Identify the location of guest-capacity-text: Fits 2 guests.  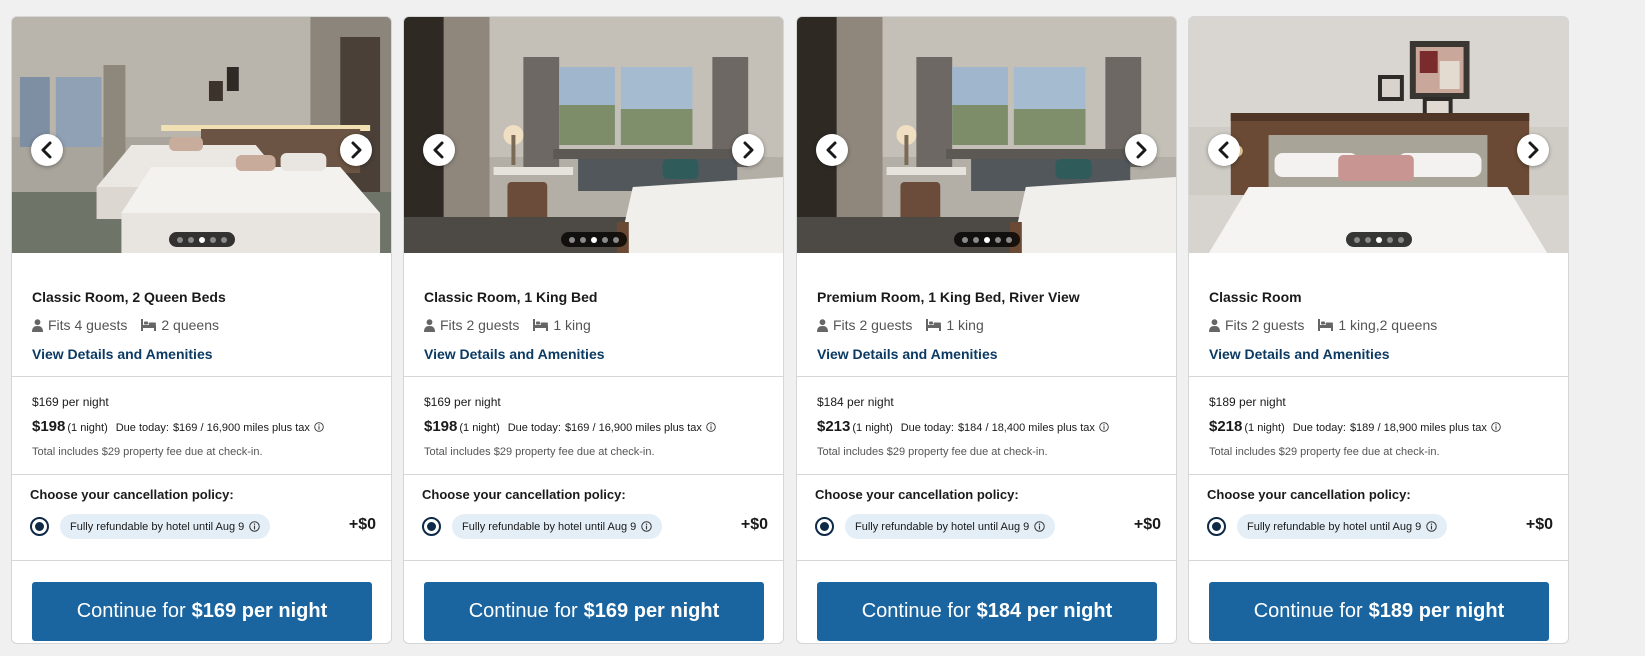
(480, 325).